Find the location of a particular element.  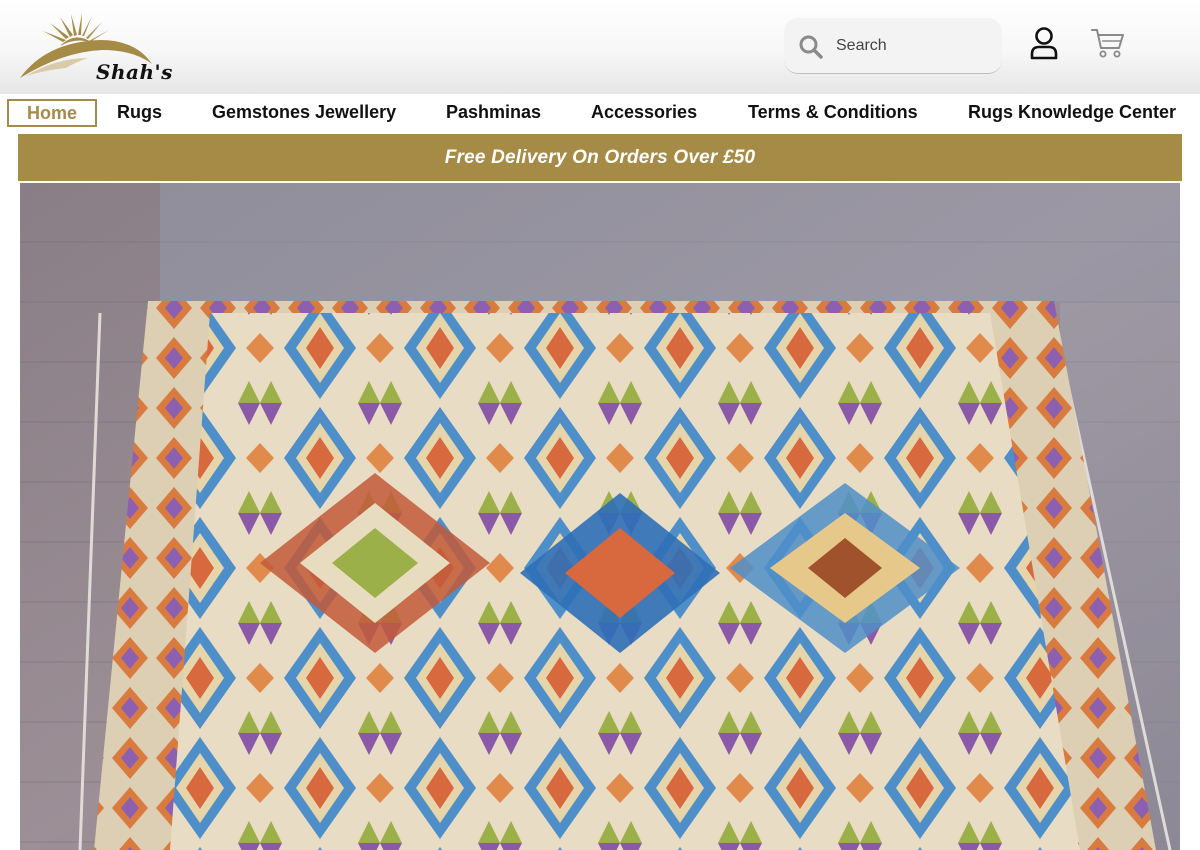

user-icon is located at coordinates (1044, 43).